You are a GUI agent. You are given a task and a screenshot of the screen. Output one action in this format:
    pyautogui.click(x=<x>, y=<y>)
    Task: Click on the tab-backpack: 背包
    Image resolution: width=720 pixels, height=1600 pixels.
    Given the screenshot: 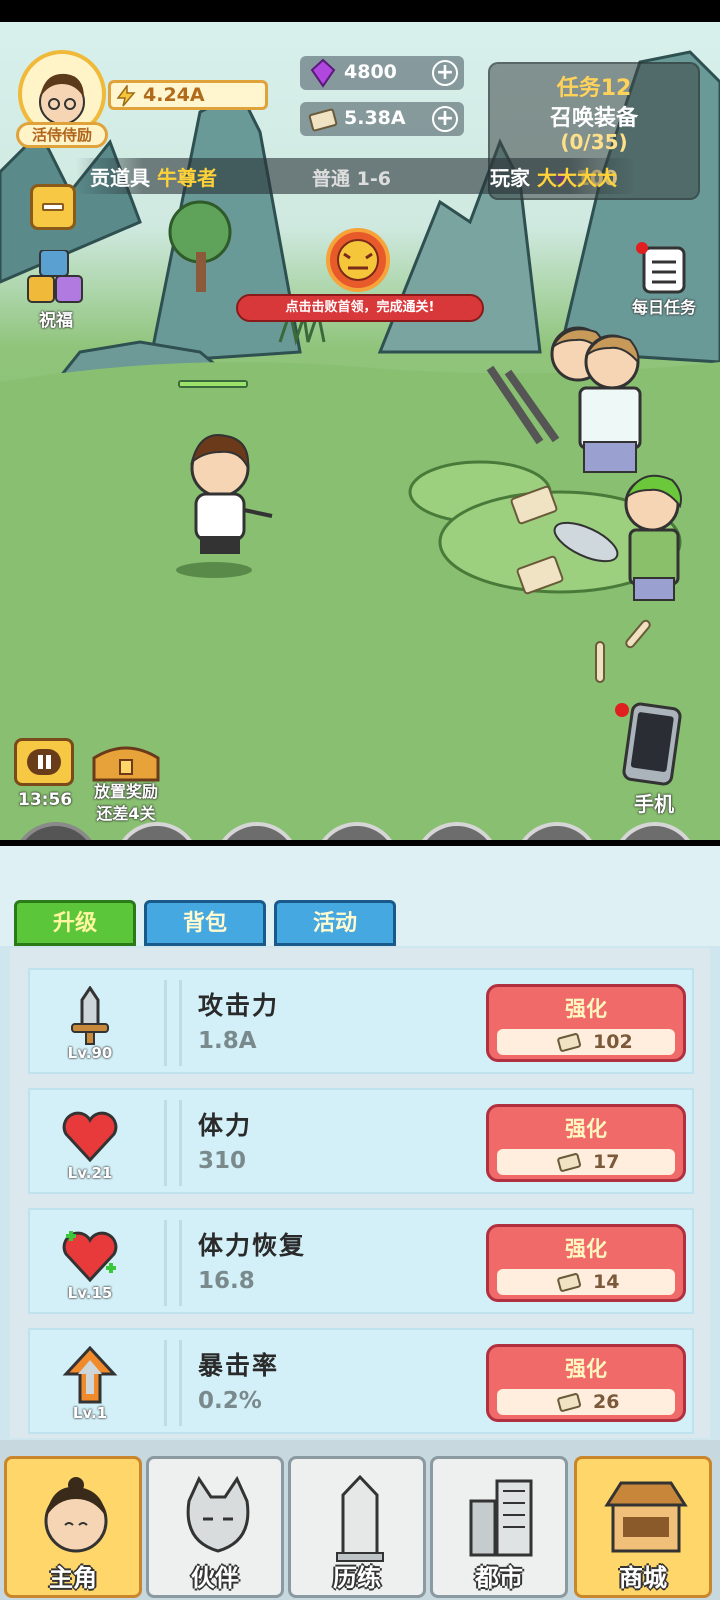 What is the action you would take?
    pyautogui.click(x=205, y=923)
    